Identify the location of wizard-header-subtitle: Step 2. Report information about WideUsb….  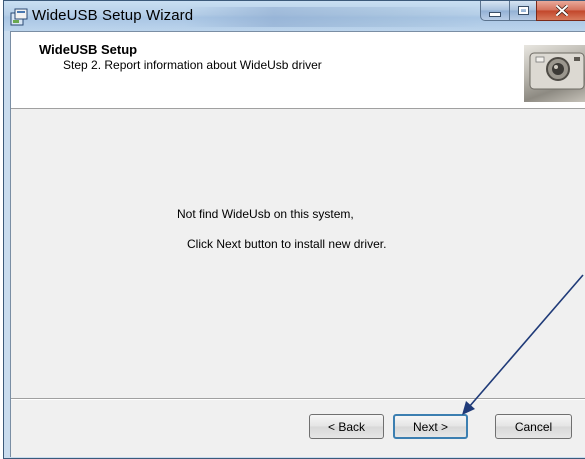
(192, 65).